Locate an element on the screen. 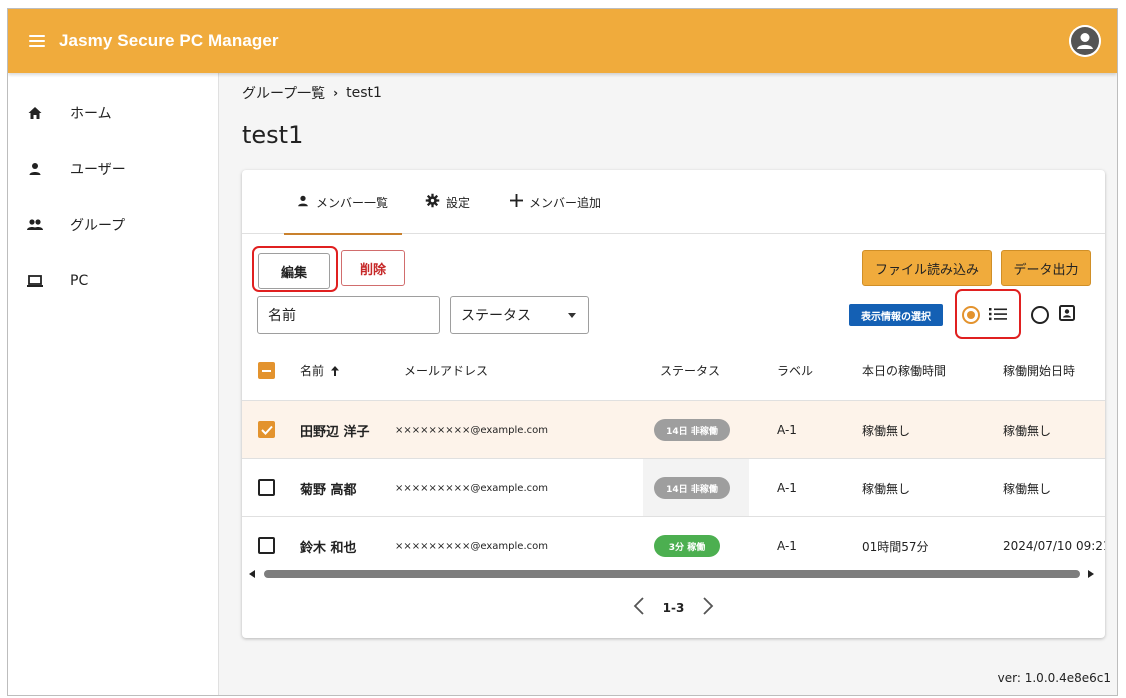 This screenshot has height=698, width=1126. tab-settings: 設定 is located at coordinates (447, 202).